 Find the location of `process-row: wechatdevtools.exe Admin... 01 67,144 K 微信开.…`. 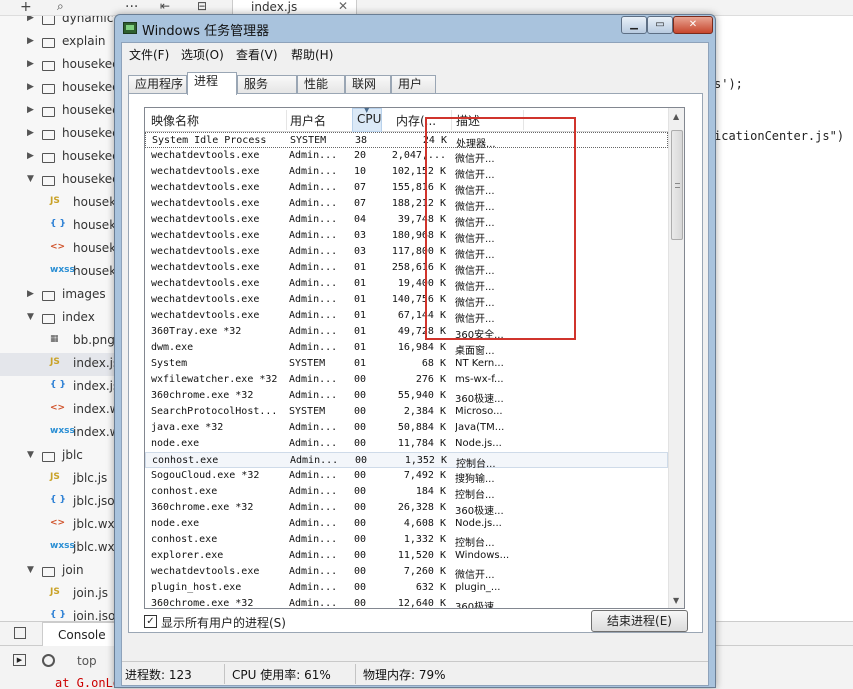

process-row: wechatdevtools.exe Admin... 01 67,144 K 微信开.… is located at coordinates (406, 316).